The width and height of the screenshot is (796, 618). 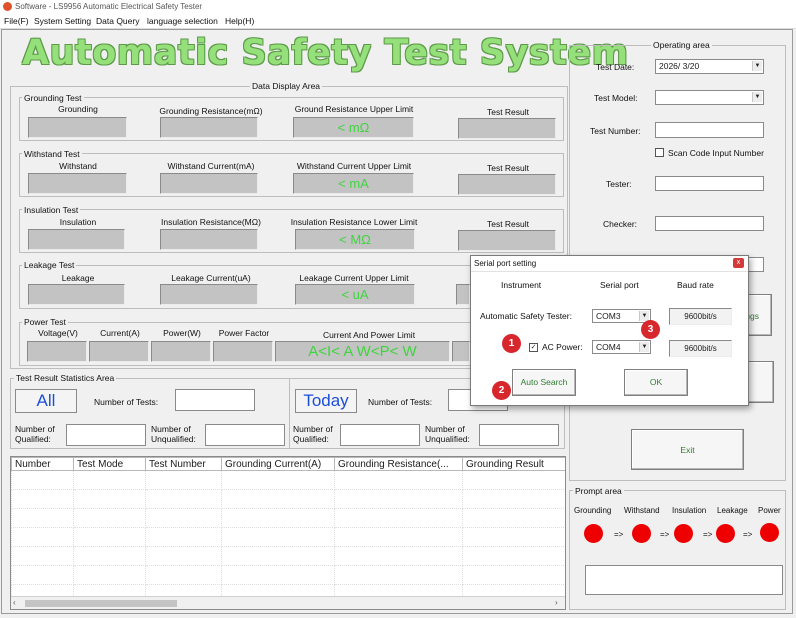 I want to click on prompt-insulation-label: Insulation, so click(x=689, y=510).